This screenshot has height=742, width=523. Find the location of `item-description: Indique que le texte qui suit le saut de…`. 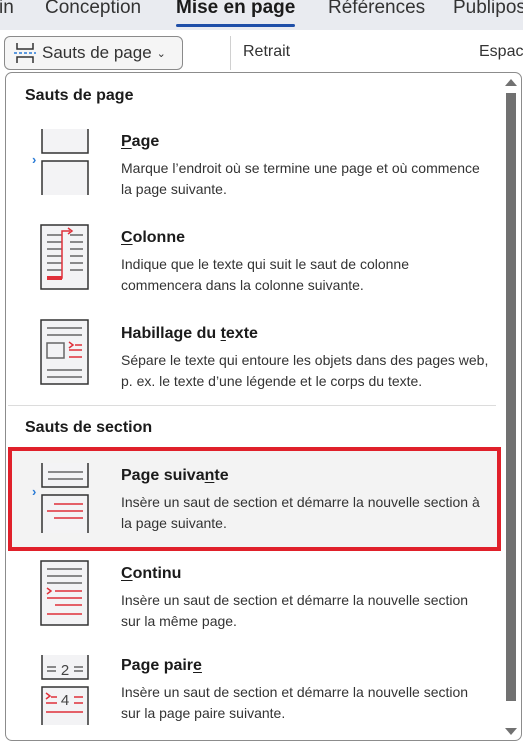

item-description: Indique que le texte qui suit le saut de… is located at coordinates (265, 274).